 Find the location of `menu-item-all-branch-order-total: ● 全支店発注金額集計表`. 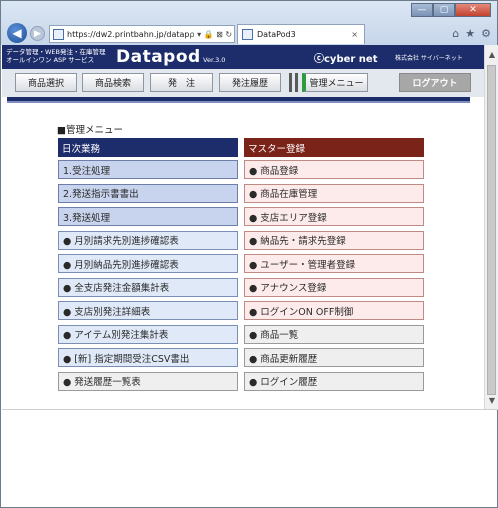

menu-item-all-branch-order-total: ● 全支店発注金額集計表 is located at coordinates (148, 287).